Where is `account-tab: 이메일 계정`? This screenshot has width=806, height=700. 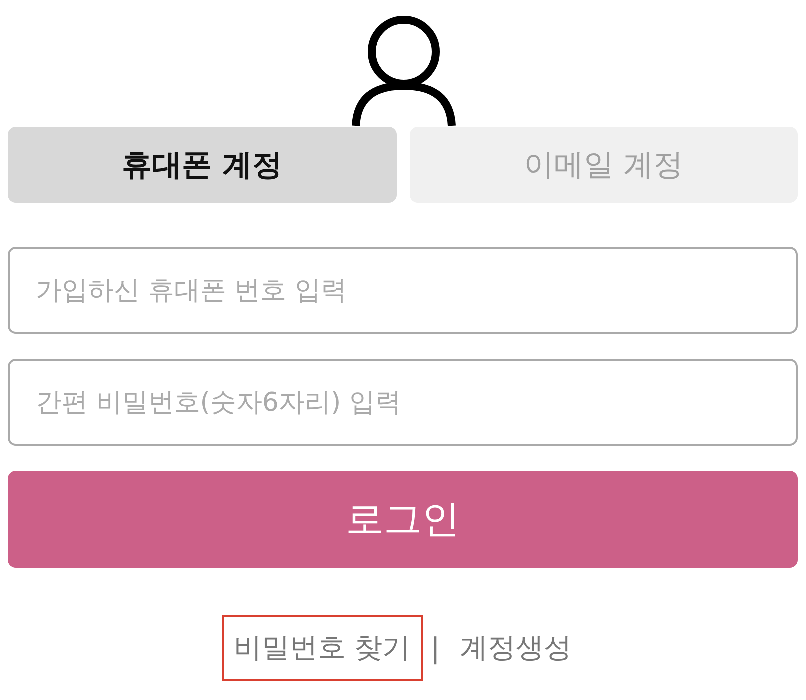
account-tab: 이메일 계정 is located at coordinates (604, 165).